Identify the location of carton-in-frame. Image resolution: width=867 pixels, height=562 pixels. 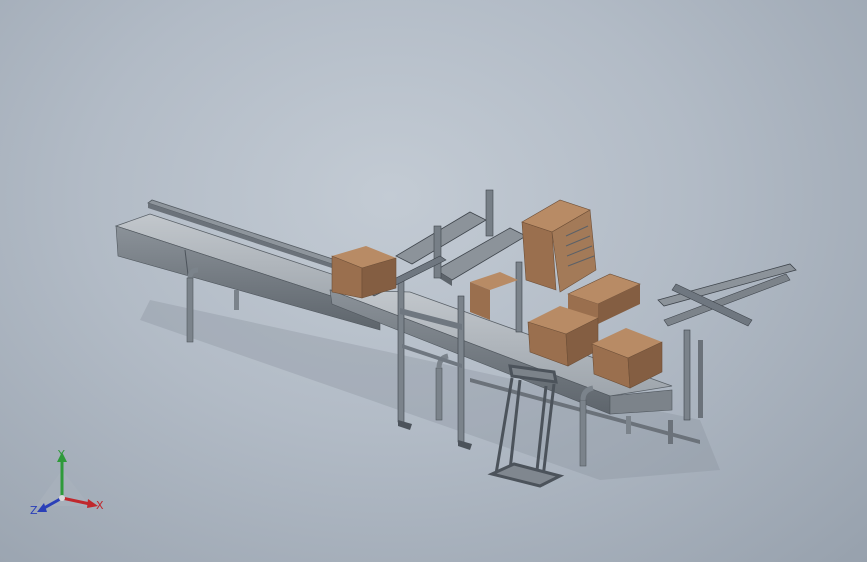
(494, 296).